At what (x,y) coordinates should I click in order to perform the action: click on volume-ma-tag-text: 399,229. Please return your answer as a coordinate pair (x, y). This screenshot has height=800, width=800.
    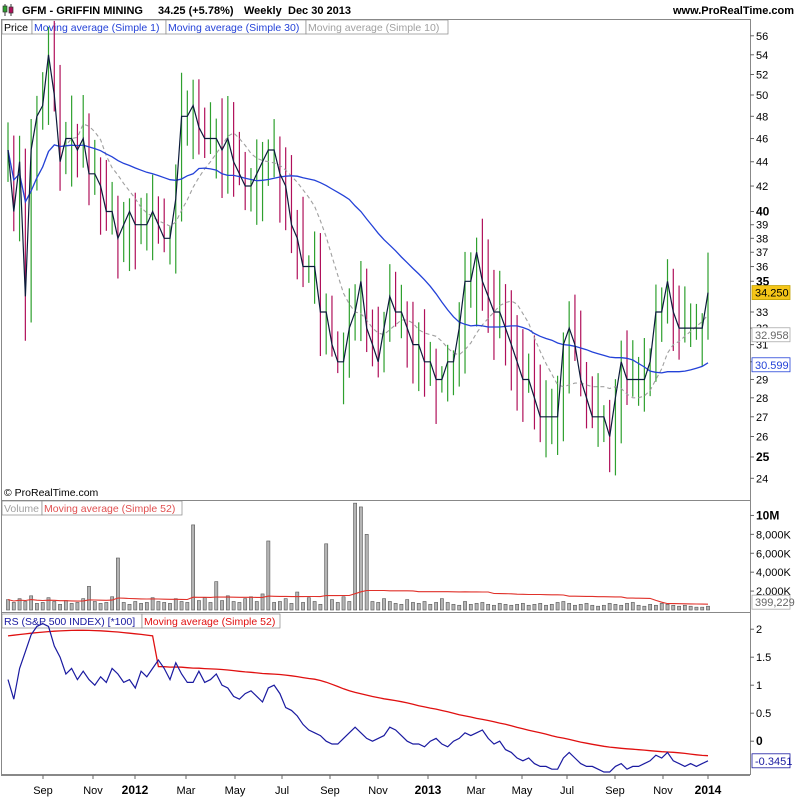
    Looking at the image, I should click on (775, 603).